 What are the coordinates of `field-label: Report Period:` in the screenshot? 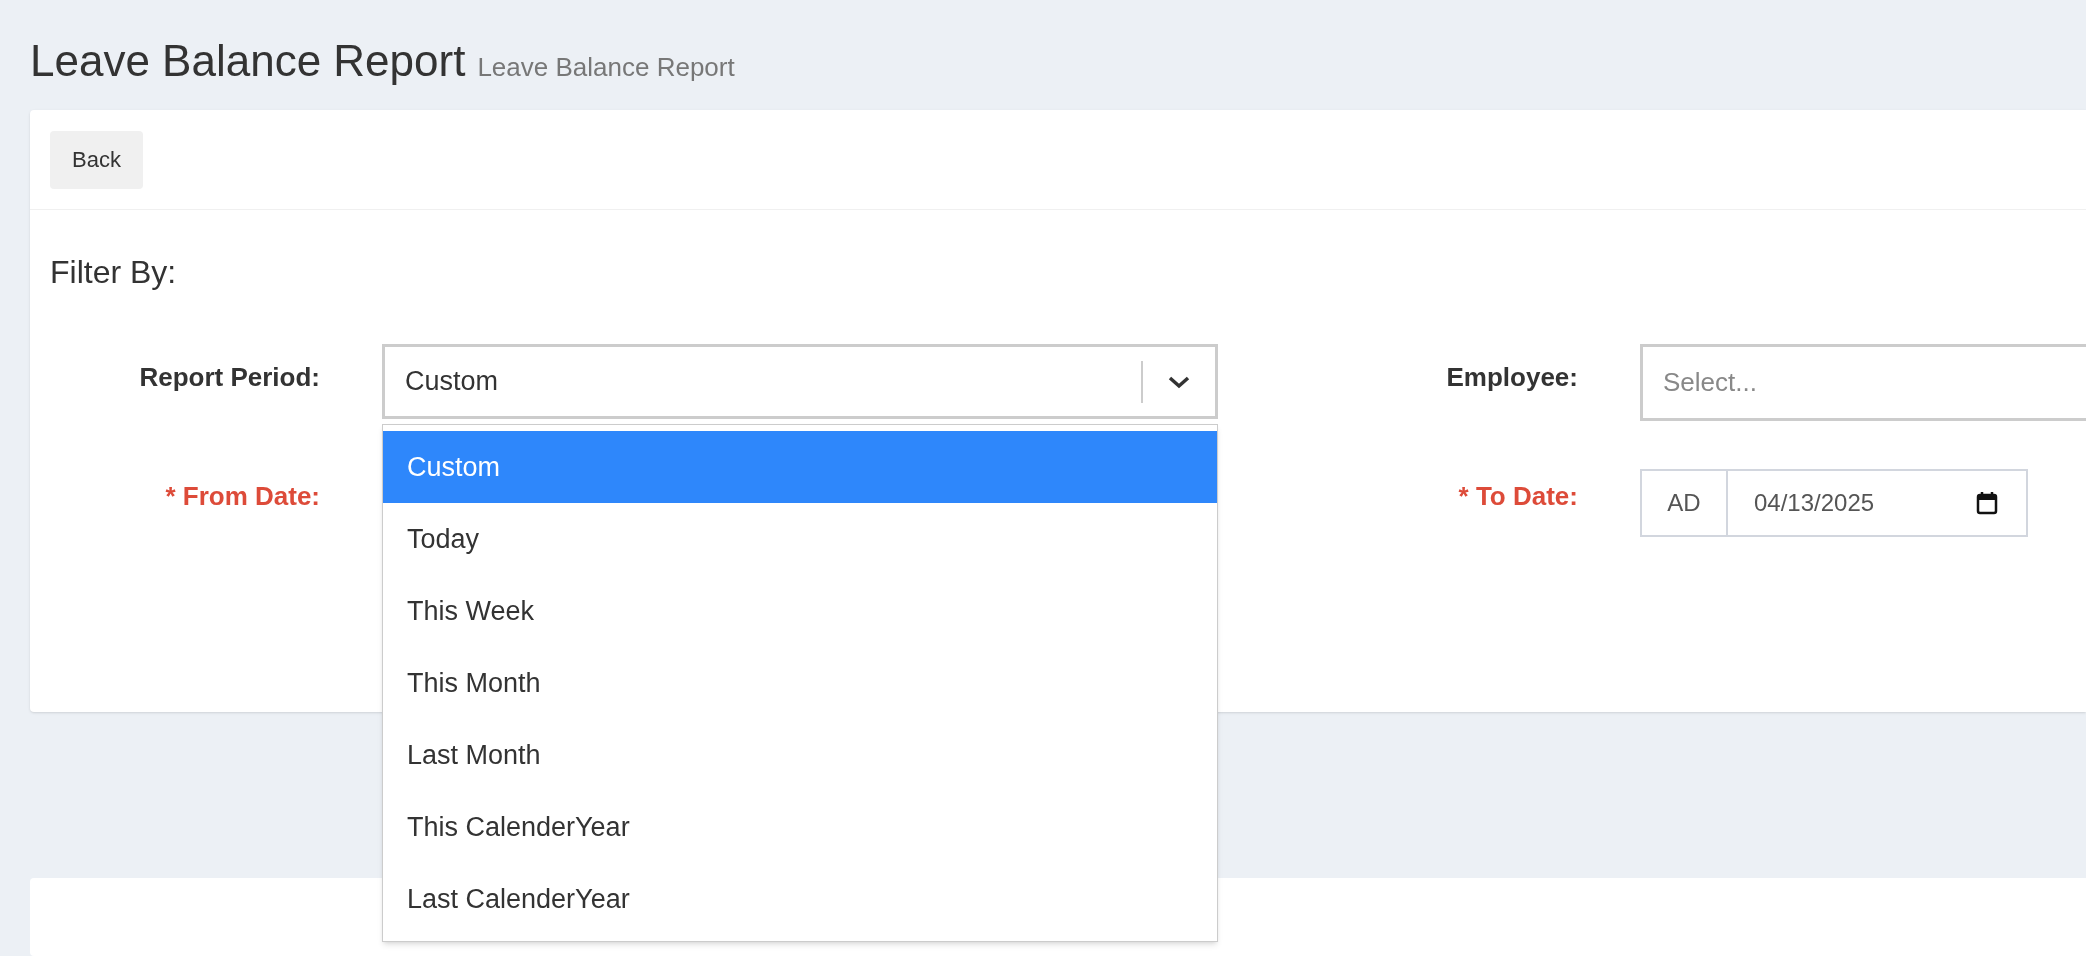 It's located at (229, 377).